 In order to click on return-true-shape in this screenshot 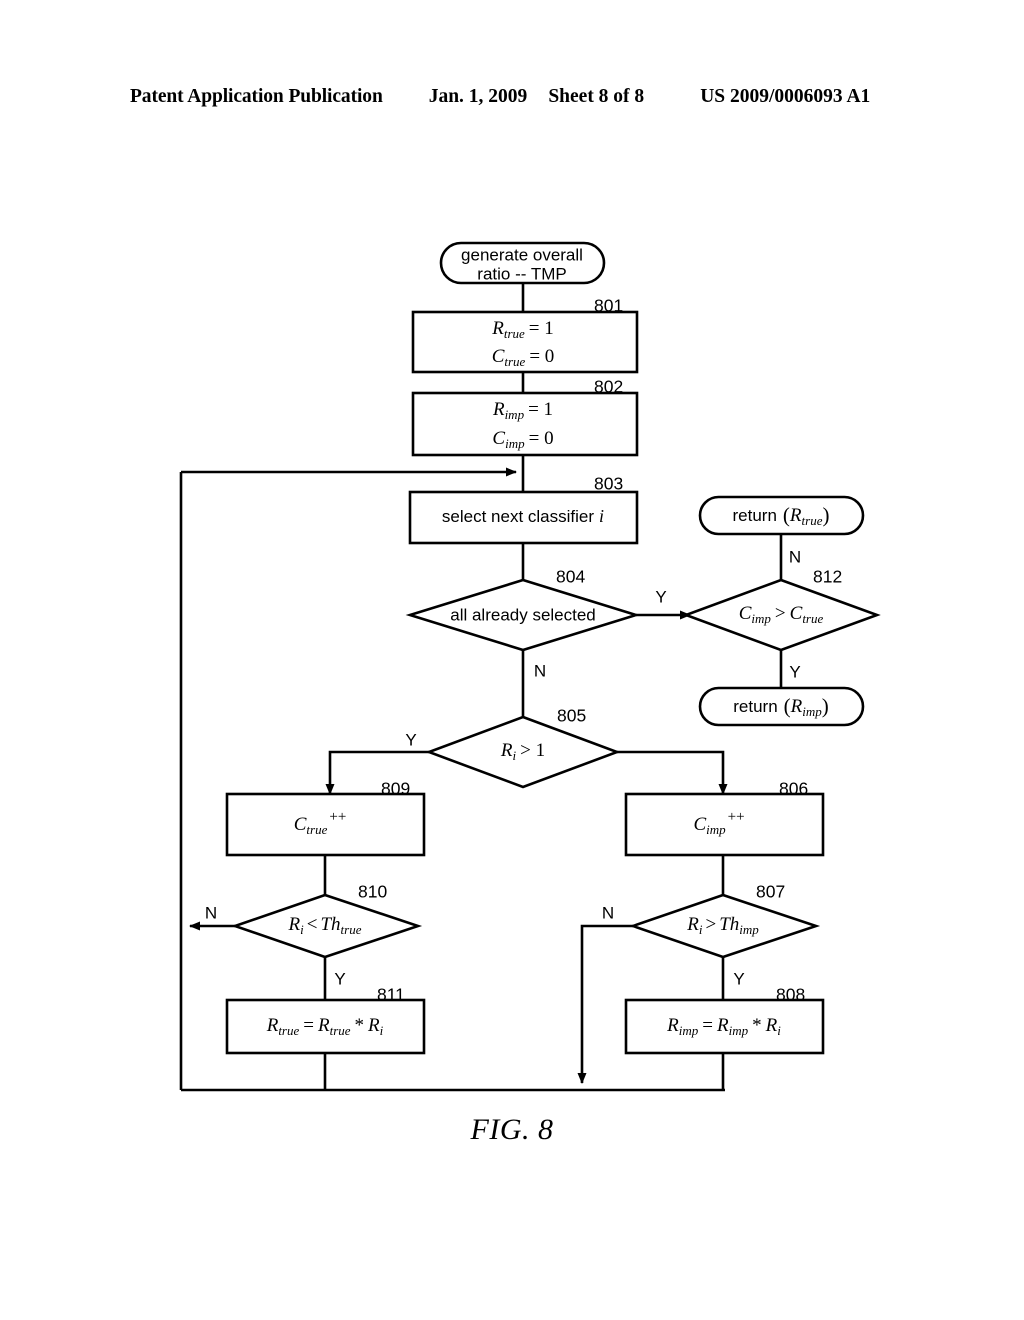, I will do `click(781, 515)`.